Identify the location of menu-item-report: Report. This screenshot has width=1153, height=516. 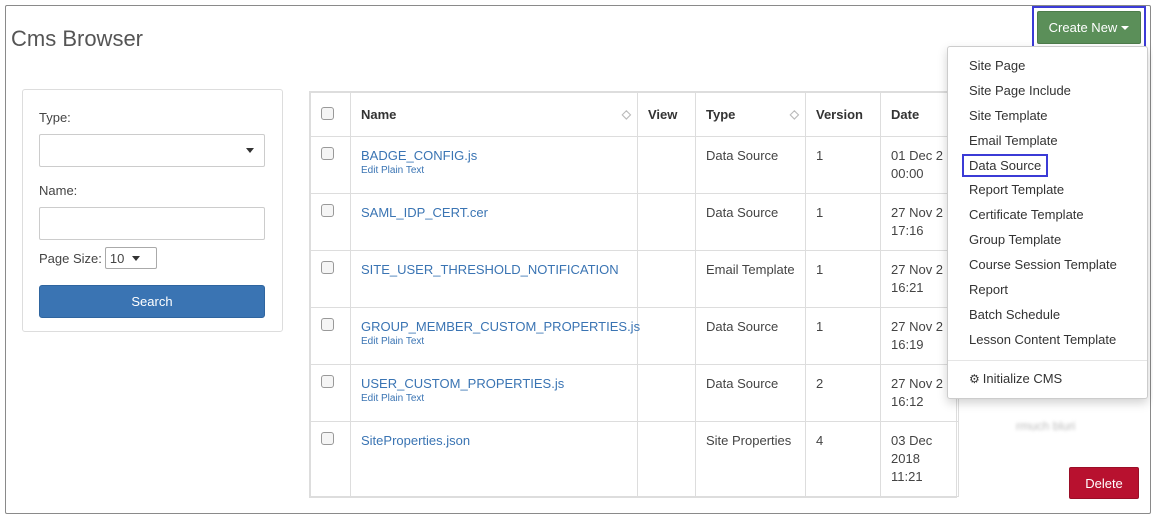
(1047, 290).